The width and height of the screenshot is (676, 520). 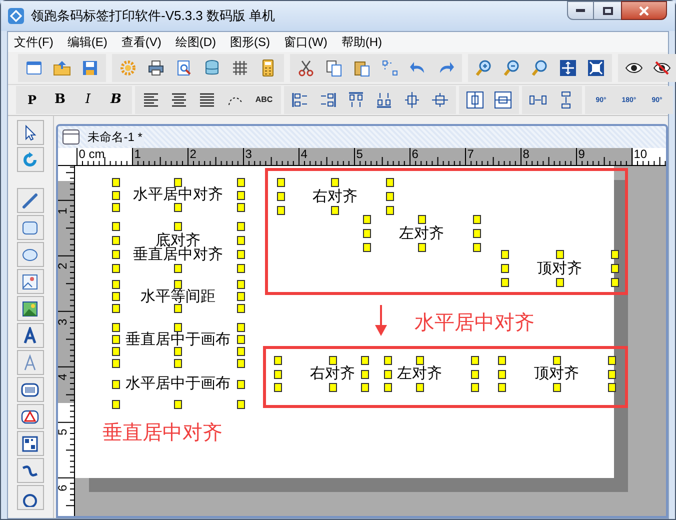 I want to click on text-object: 水平等间距, so click(x=178, y=296).